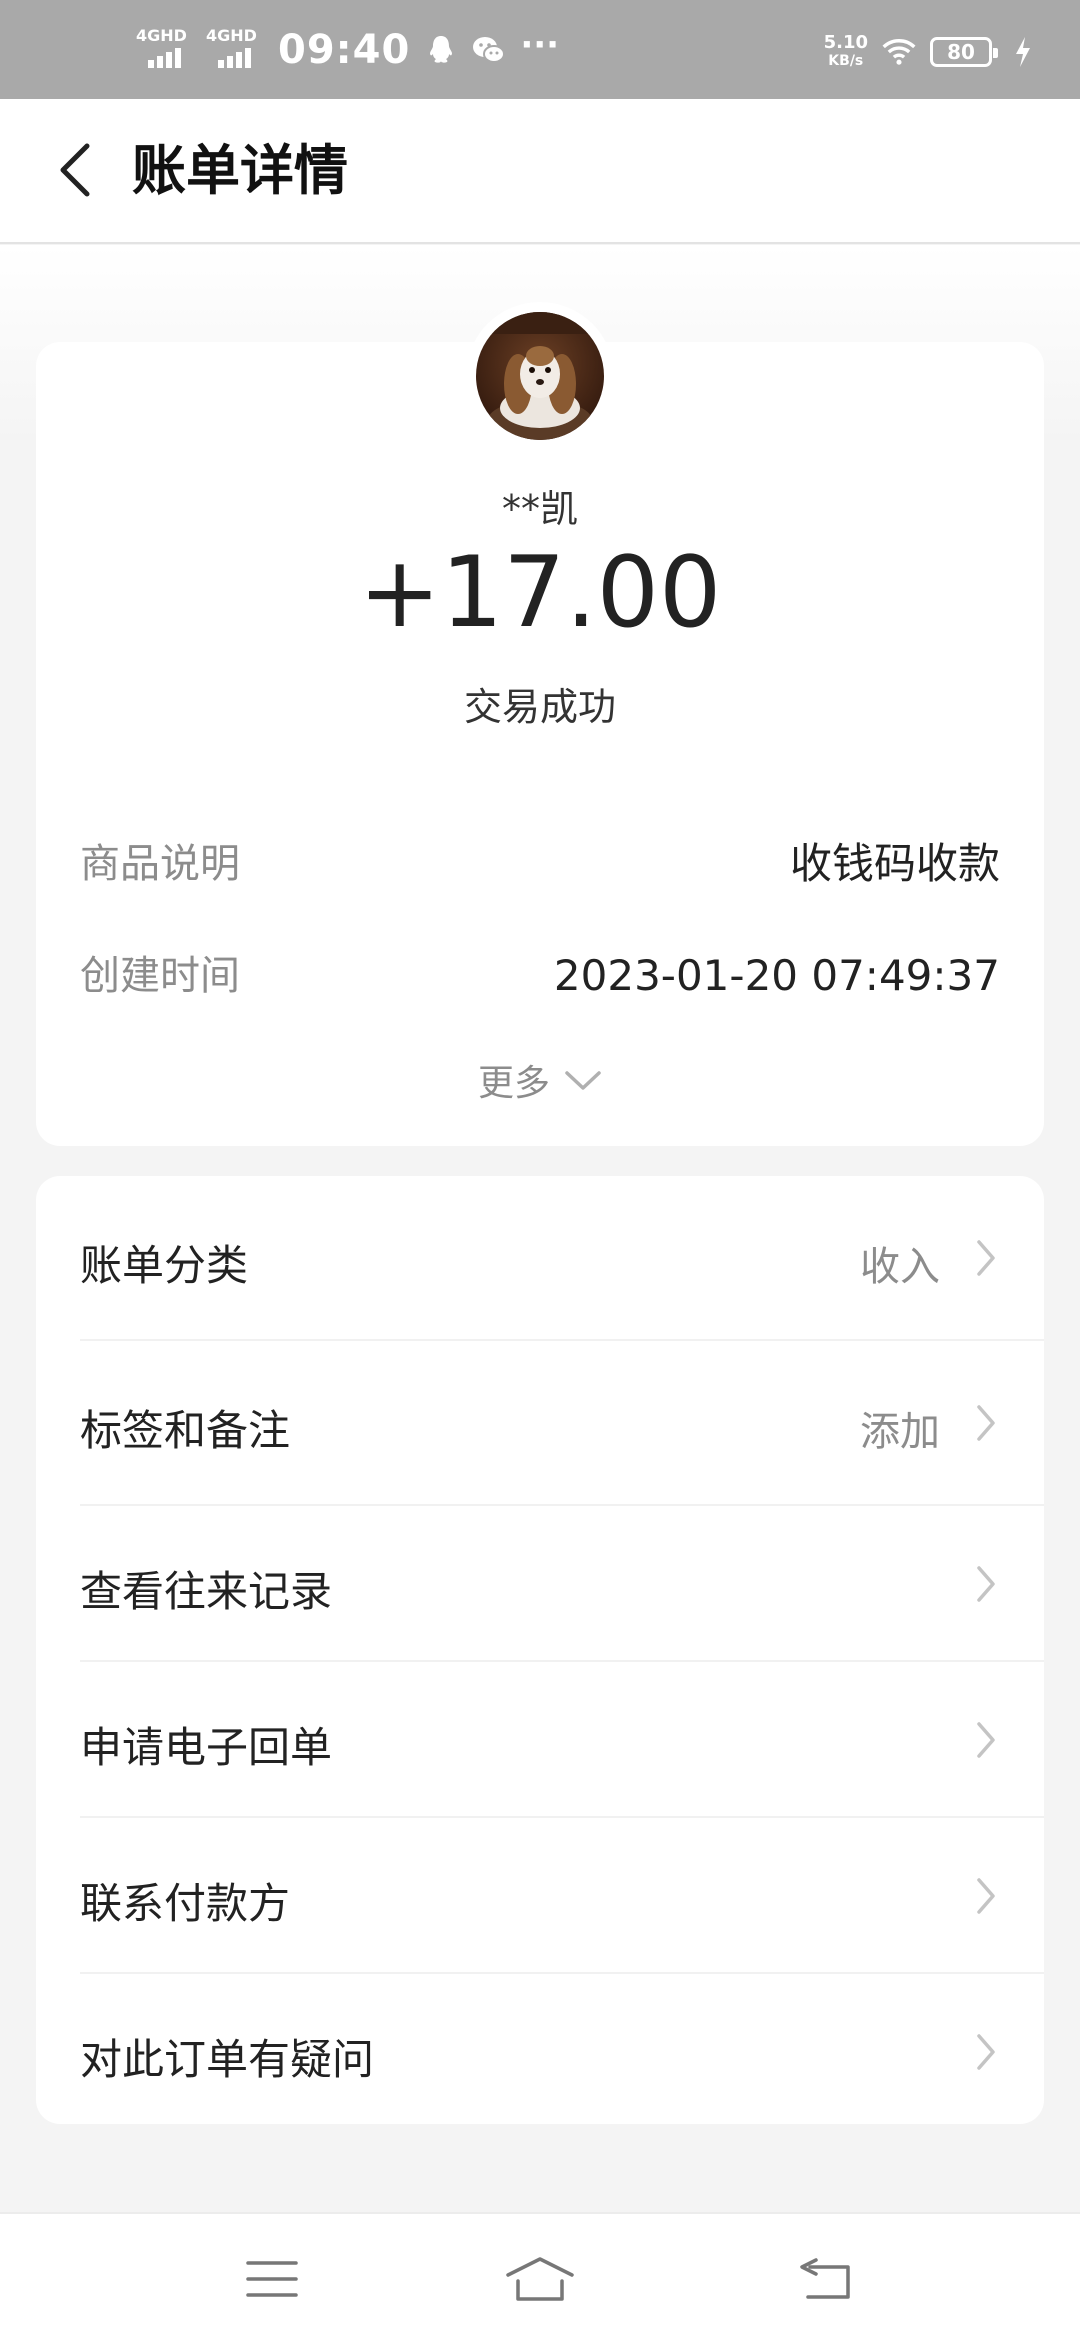 This screenshot has height=2340, width=1080. I want to click on detail-value: 2023-01-20 07:49:37, so click(776, 975).